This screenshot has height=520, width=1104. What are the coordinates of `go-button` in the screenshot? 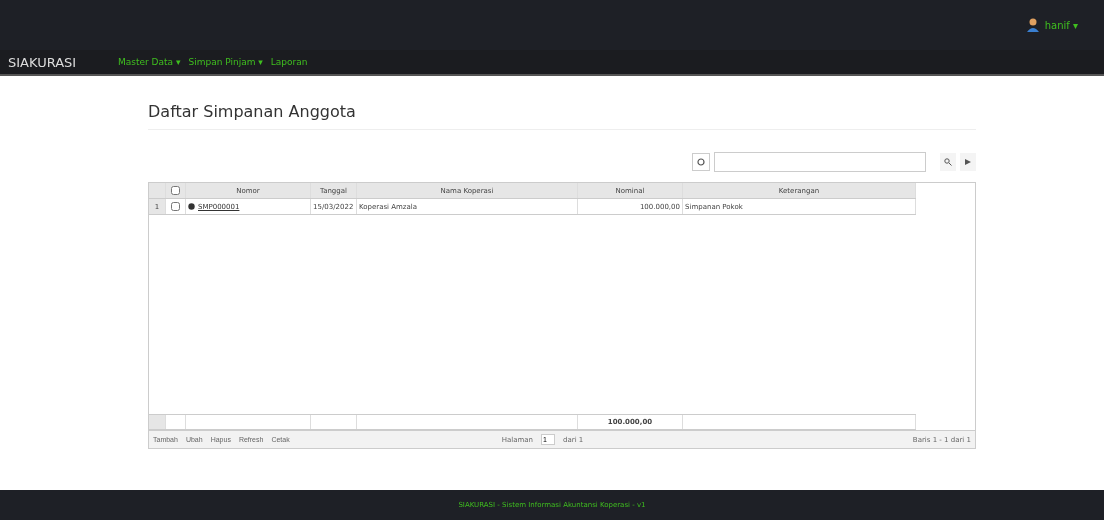 It's located at (968, 162).